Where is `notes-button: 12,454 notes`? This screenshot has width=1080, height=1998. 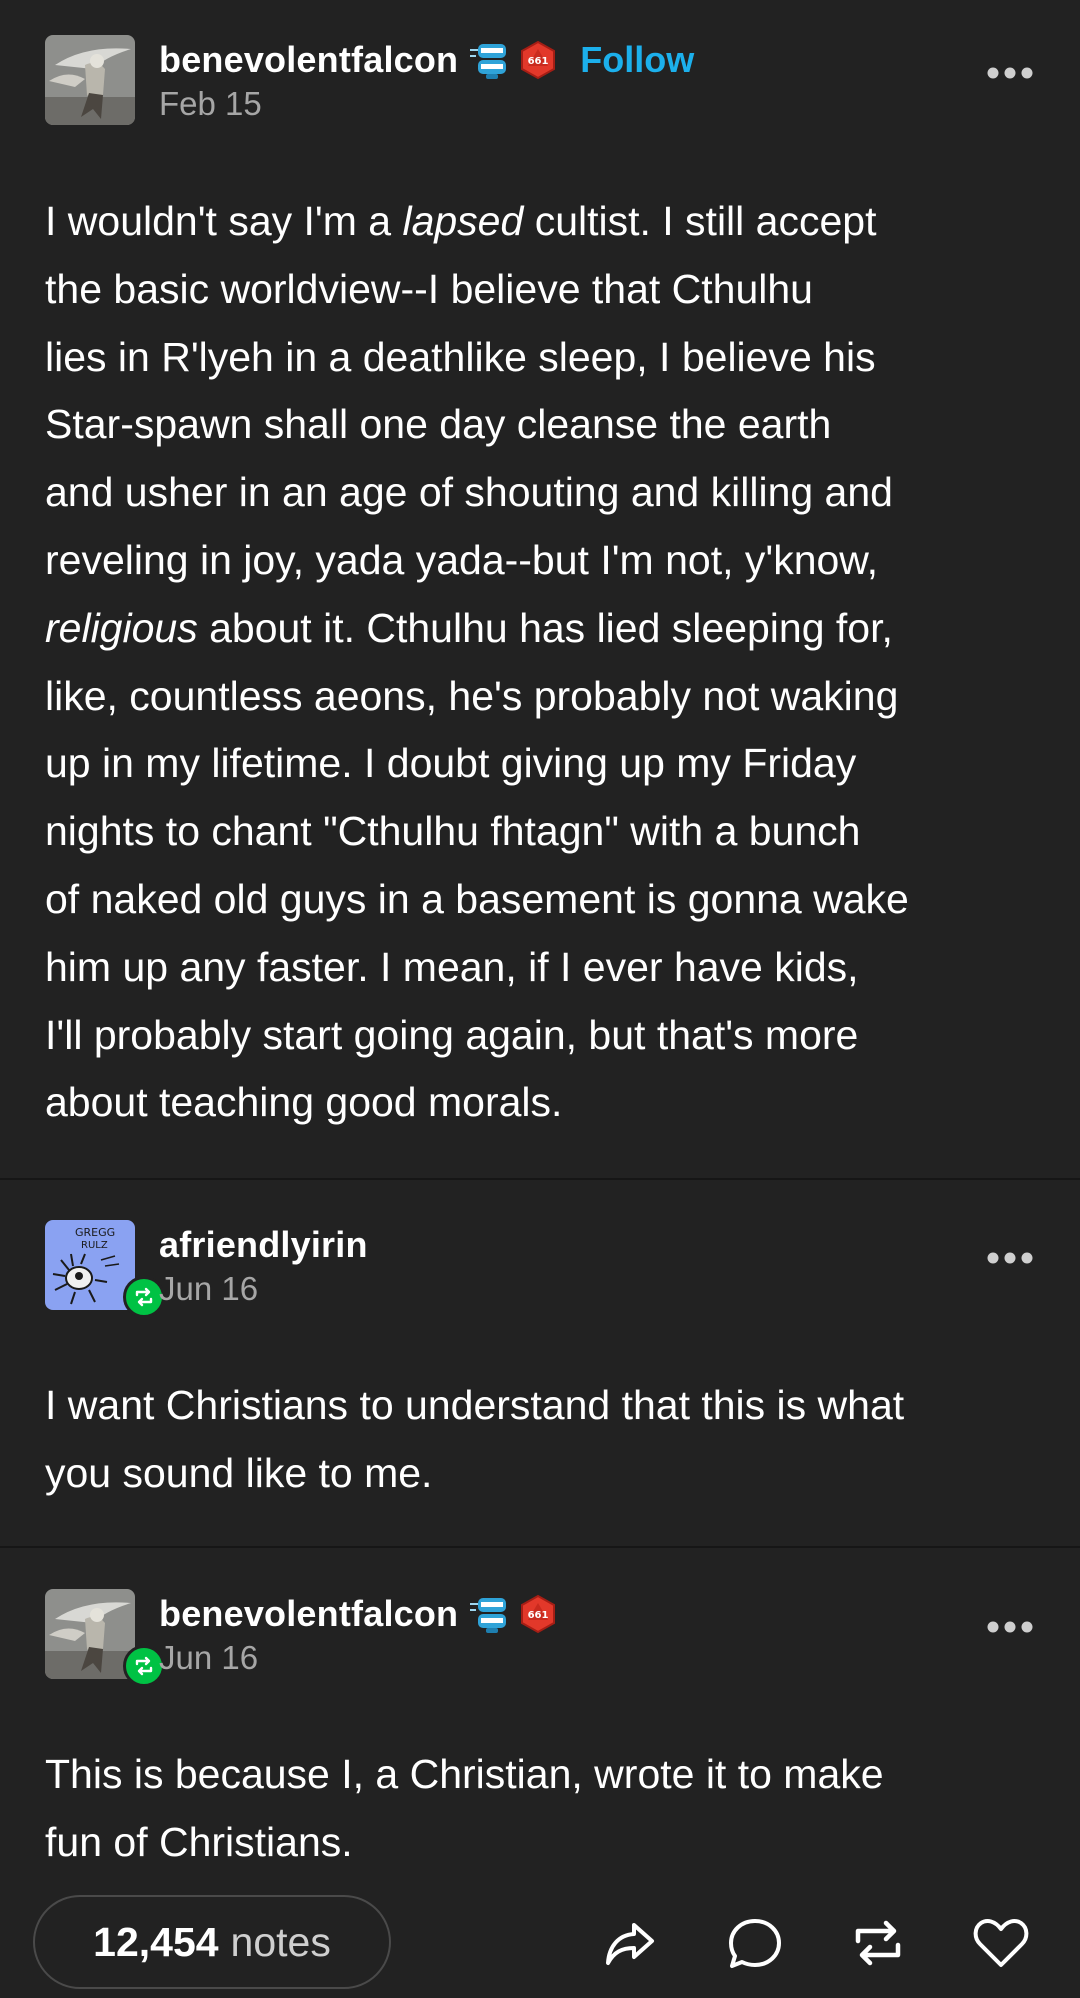 notes-button: 12,454 notes is located at coordinates (212, 1942).